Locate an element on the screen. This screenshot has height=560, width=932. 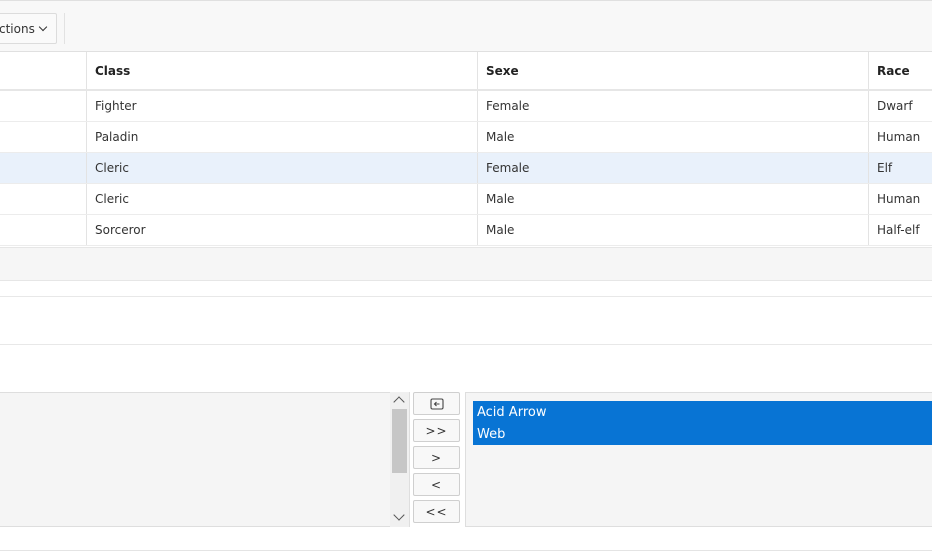
scroll-thumb is located at coordinates (399, 441).